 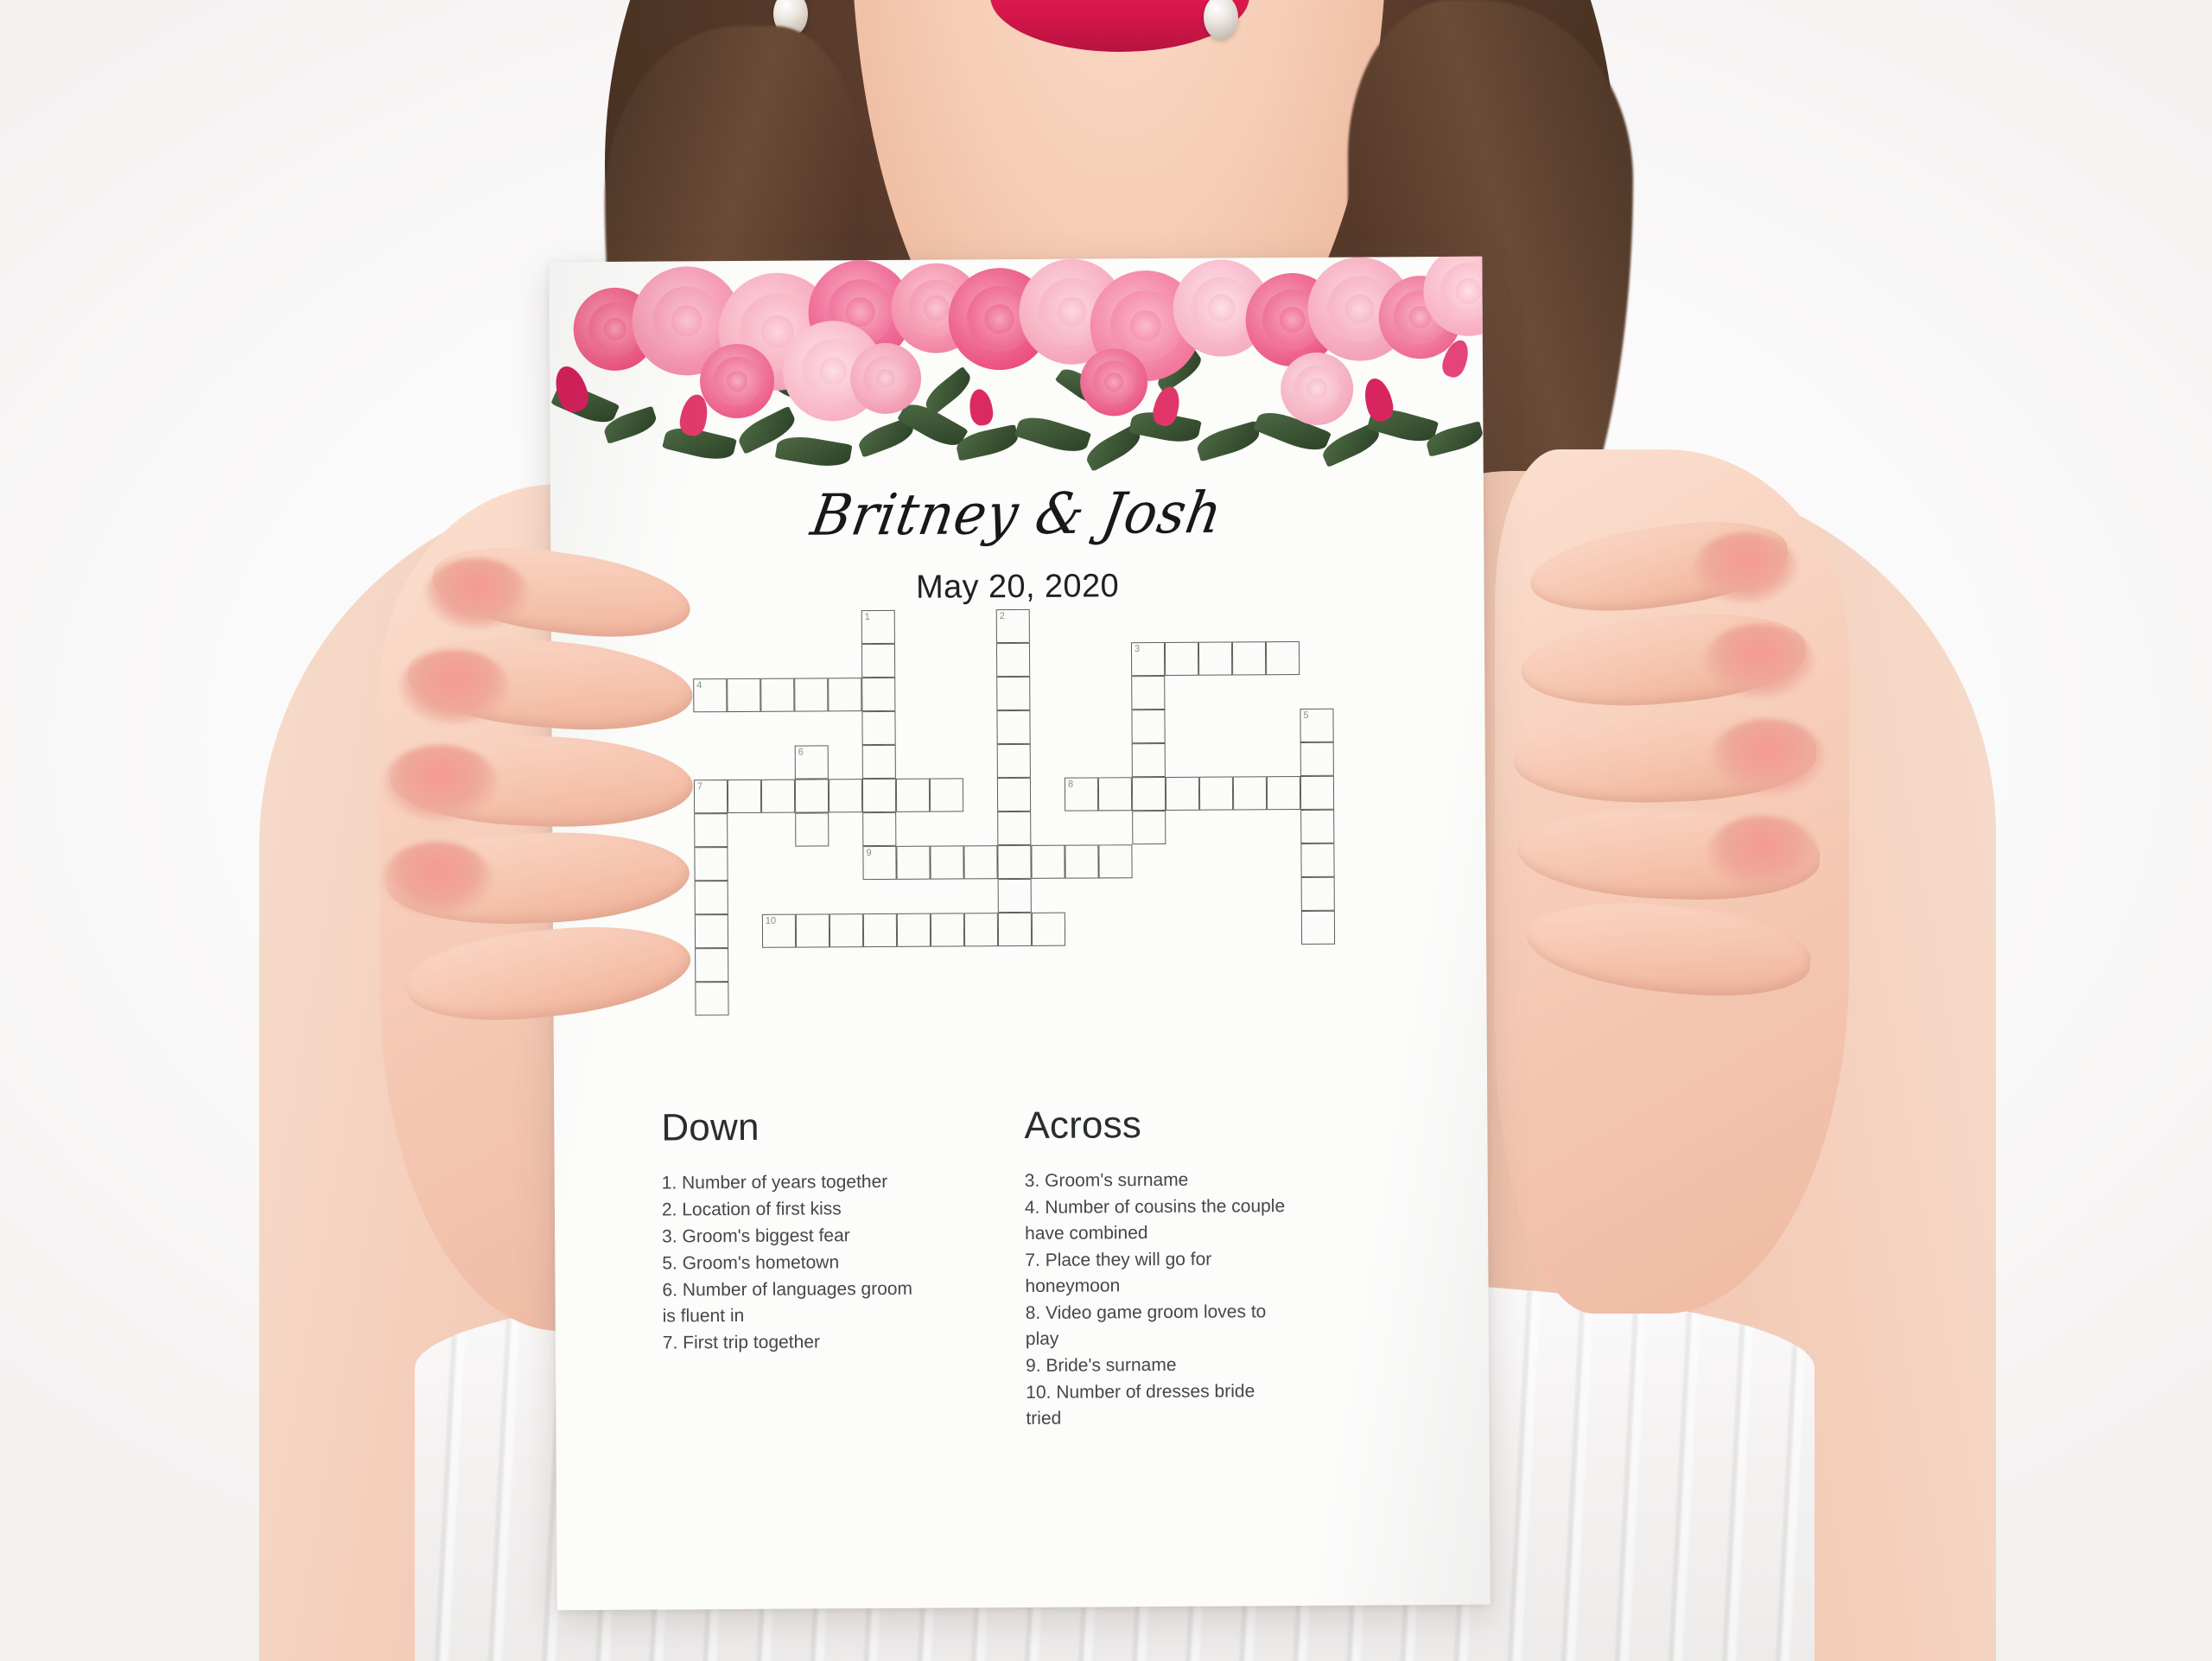 What do you see at coordinates (867, 617) in the screenshot?
I see `crossword-cell-number: 1` at bounding box center [867, 617].